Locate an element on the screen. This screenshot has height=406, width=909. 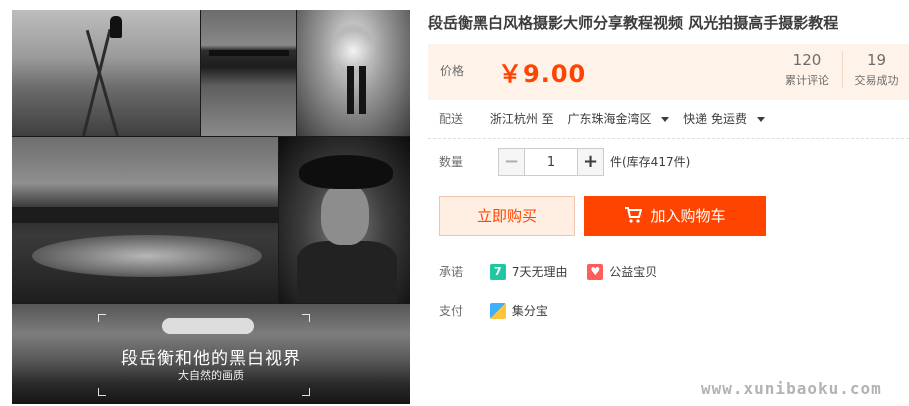
quantity-row: 数量 − + 件(库存417件) is located at coordinates (559, 162).